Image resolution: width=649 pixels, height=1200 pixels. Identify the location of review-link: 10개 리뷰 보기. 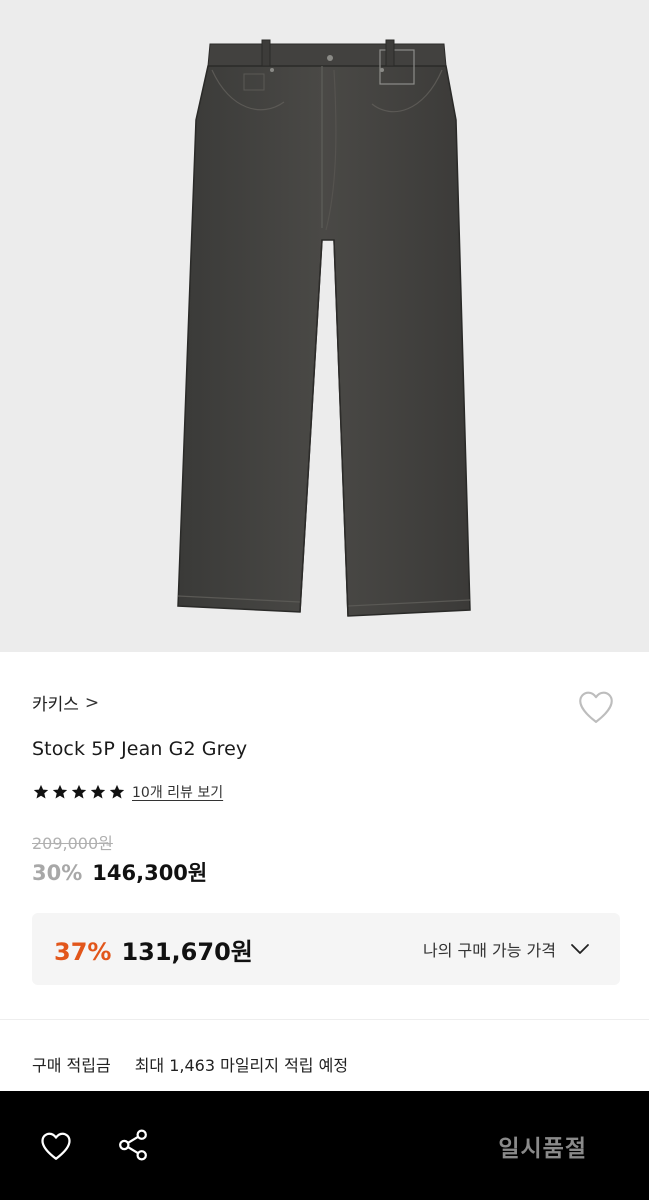
(177, 792).